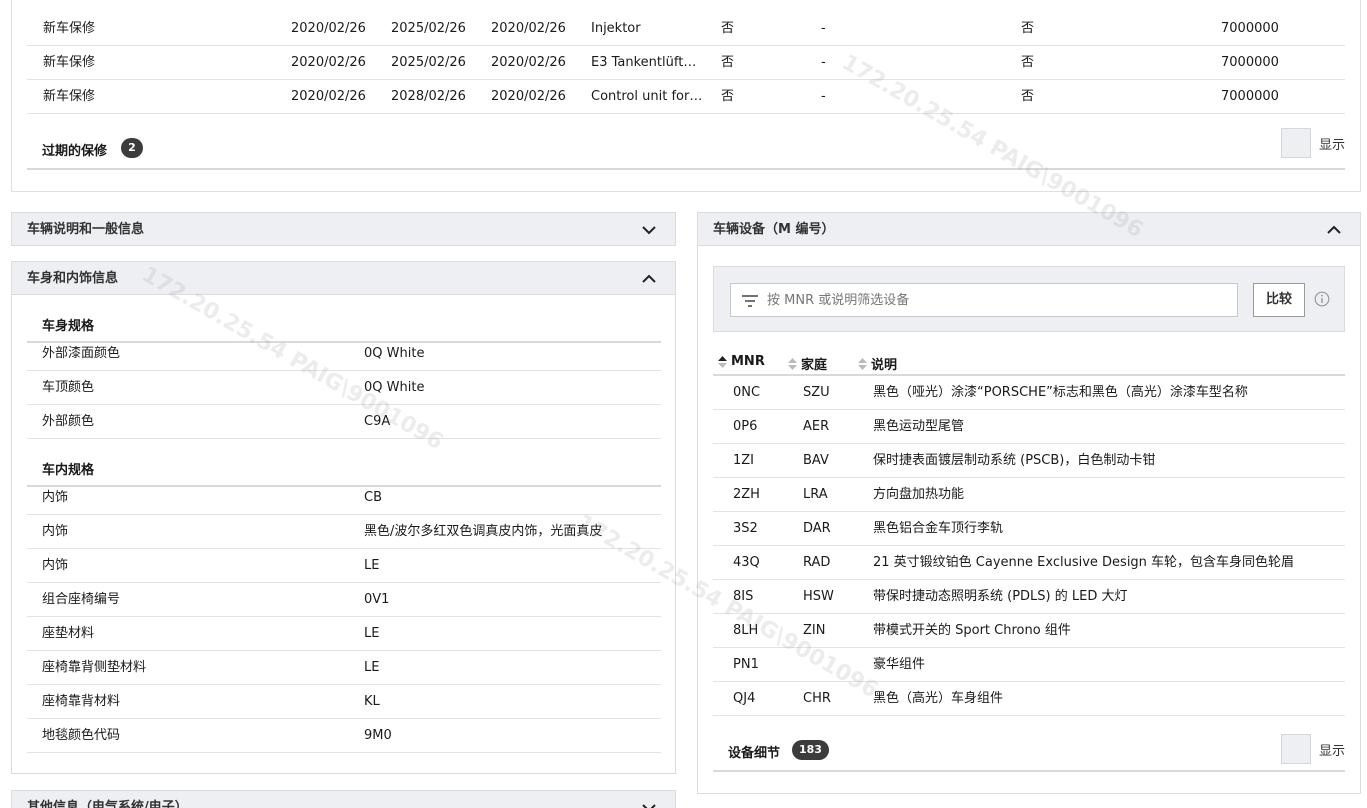  I want to click on equipment-details-title: 设备细节, so click(754, 753).